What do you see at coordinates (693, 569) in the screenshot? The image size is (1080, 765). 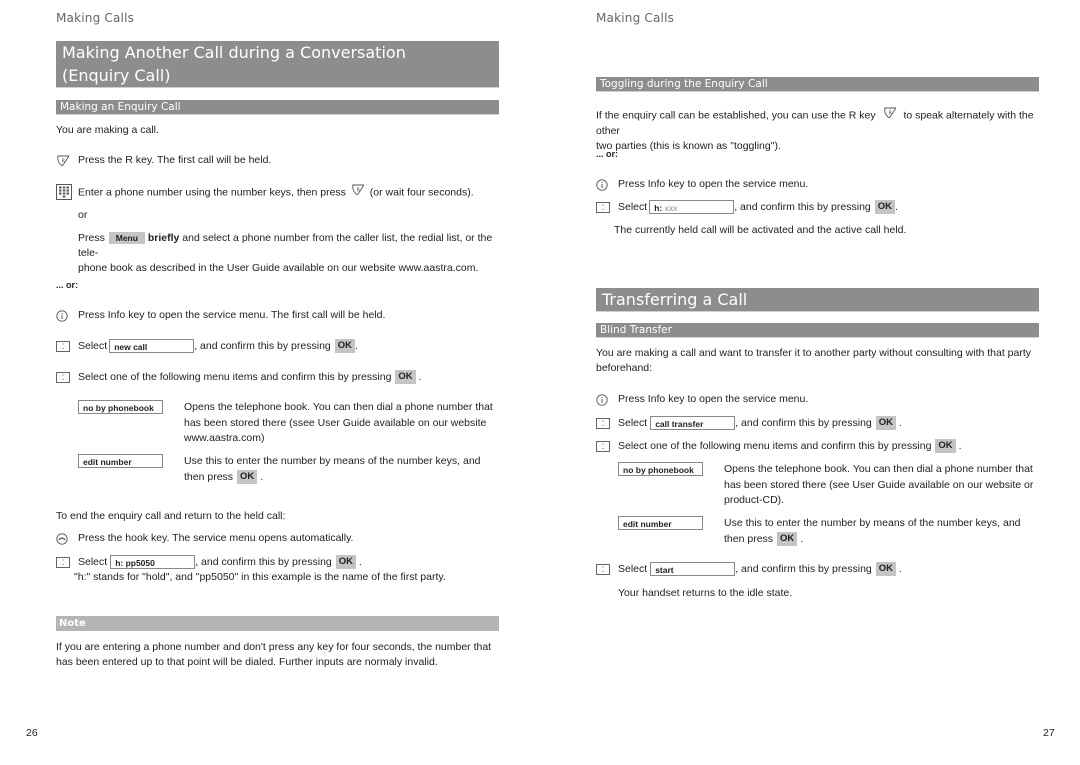 I see `menu-item-start: start` at bounding box center [693, 569].